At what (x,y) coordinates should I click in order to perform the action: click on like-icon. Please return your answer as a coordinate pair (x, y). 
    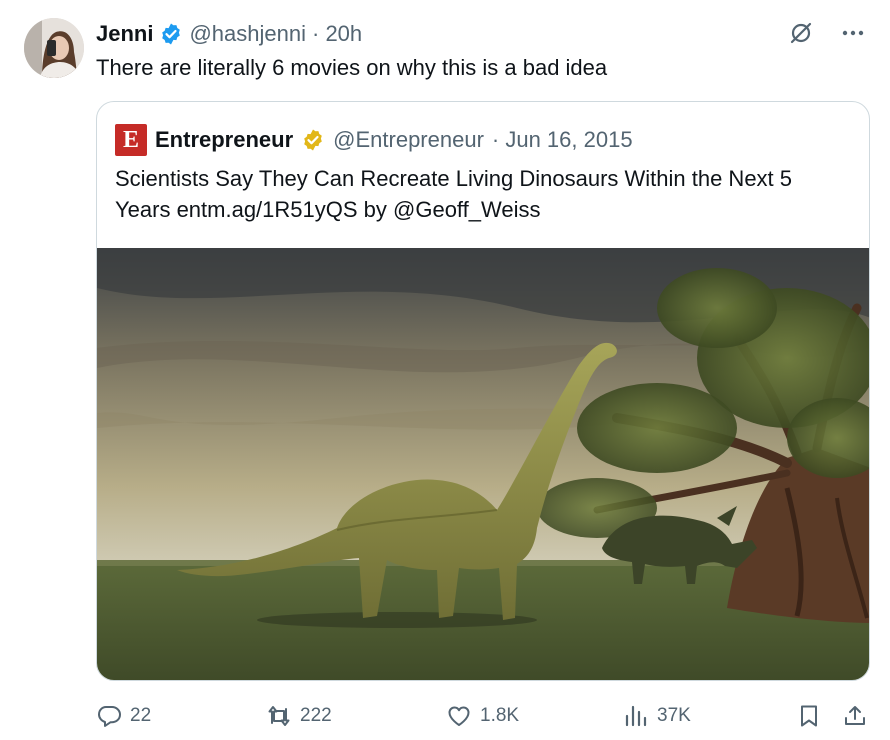
    Looking at the image, I should click on (459, 716).